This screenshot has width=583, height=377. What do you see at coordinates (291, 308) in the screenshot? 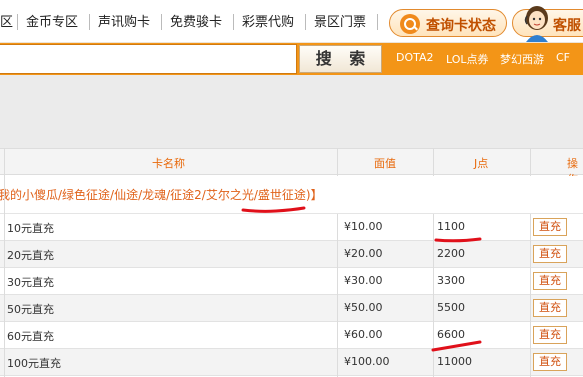
I see `table-row: 50元直充 ¥50.00 5500 直充` at bounding box center [291, 308].